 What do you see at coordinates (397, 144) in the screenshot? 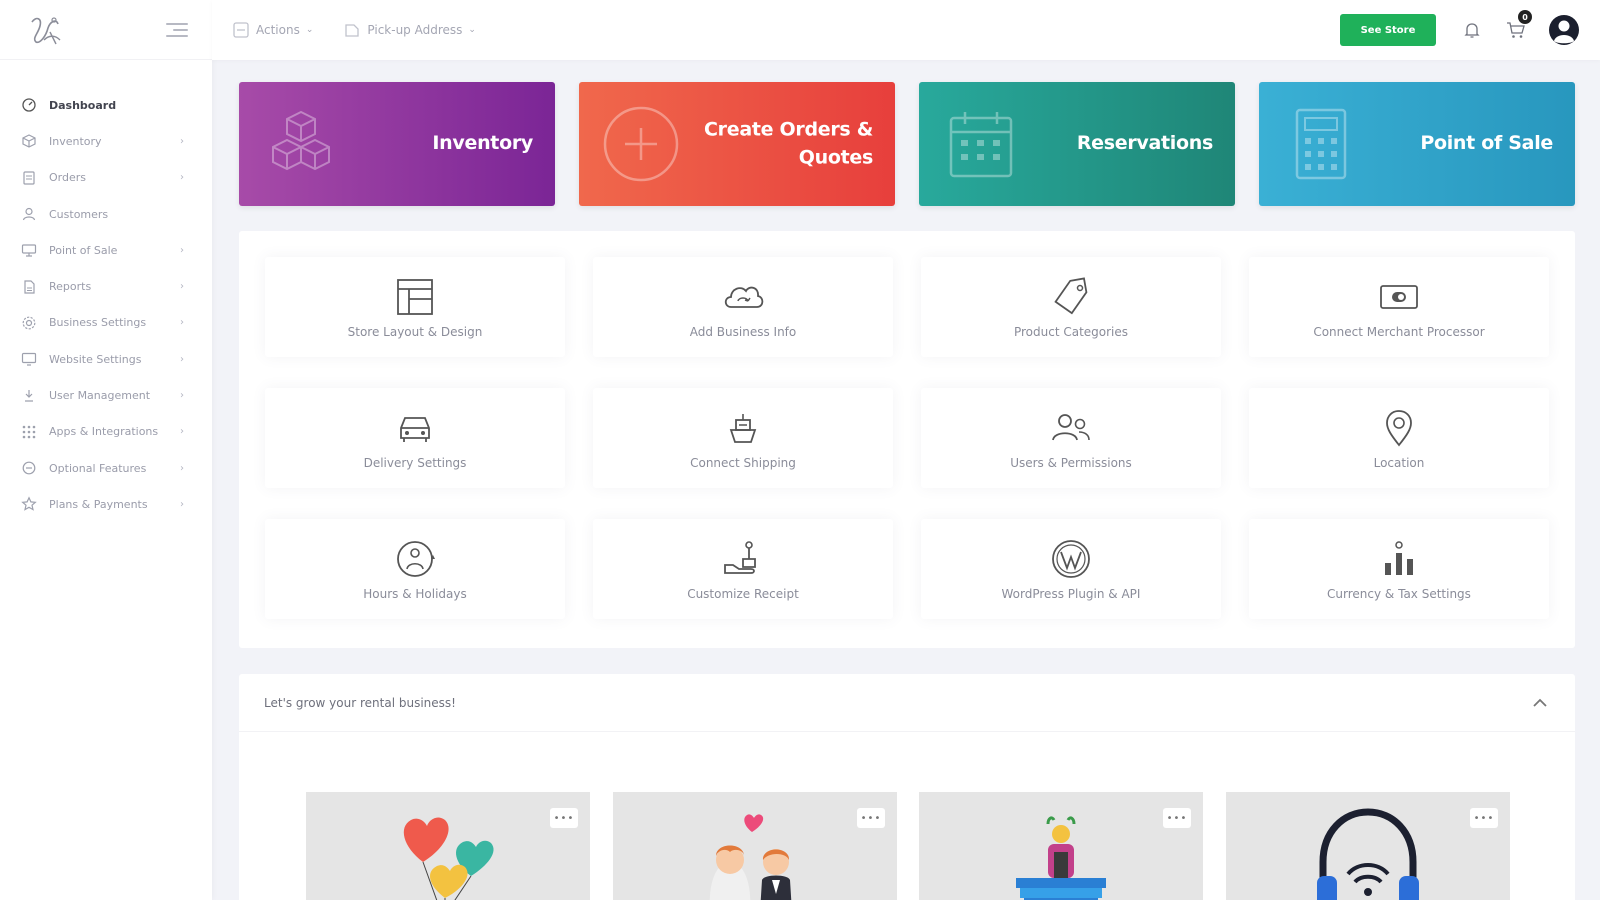
I see `inventory-tile: Inventory` at bounding box center [397, 144].